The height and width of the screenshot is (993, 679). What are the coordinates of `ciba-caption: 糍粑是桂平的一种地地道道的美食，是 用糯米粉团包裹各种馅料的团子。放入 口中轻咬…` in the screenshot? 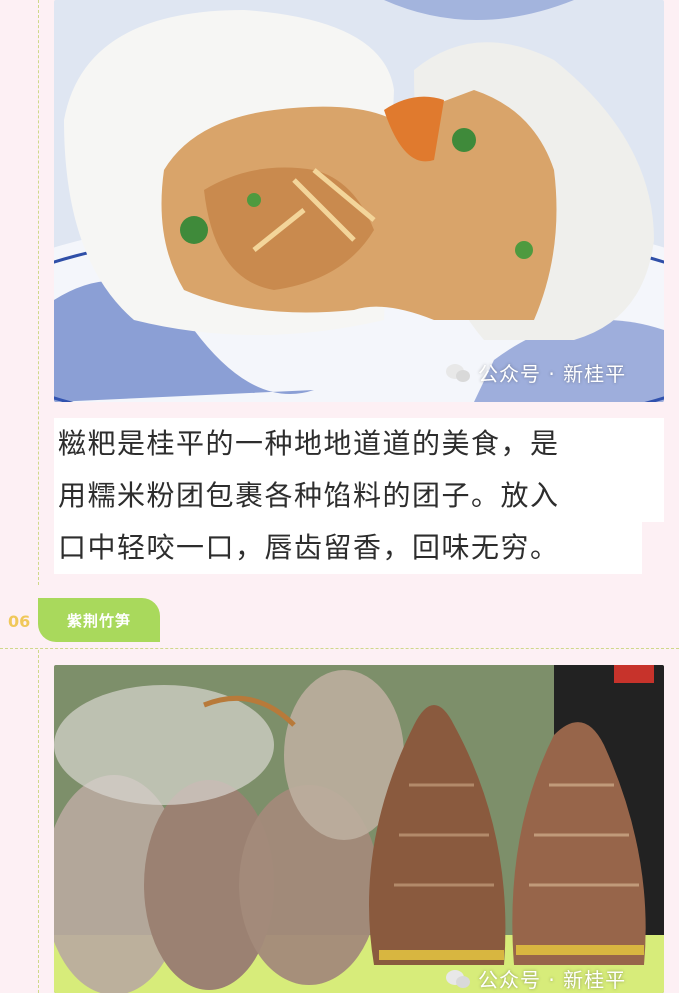 It's located at (359, 496).